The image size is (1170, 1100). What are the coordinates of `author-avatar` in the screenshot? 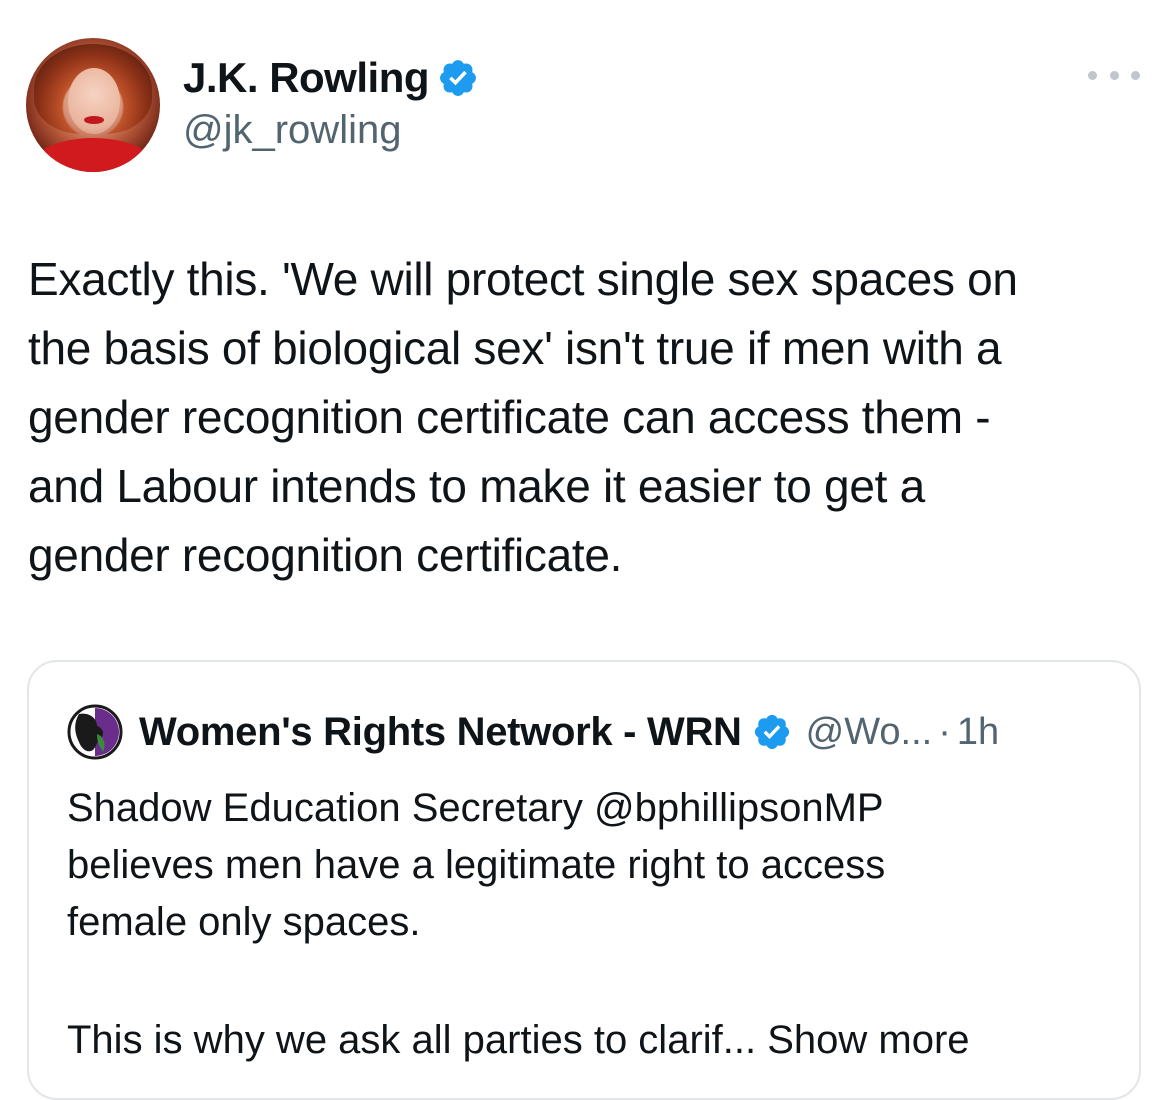 It's located at (93, 105).